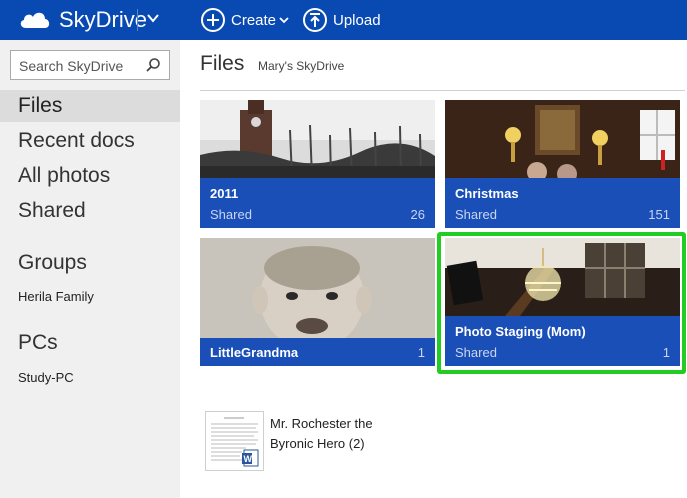  I want to click on folder-tile-2011: 2011 Shared 26, so click(317, 164).